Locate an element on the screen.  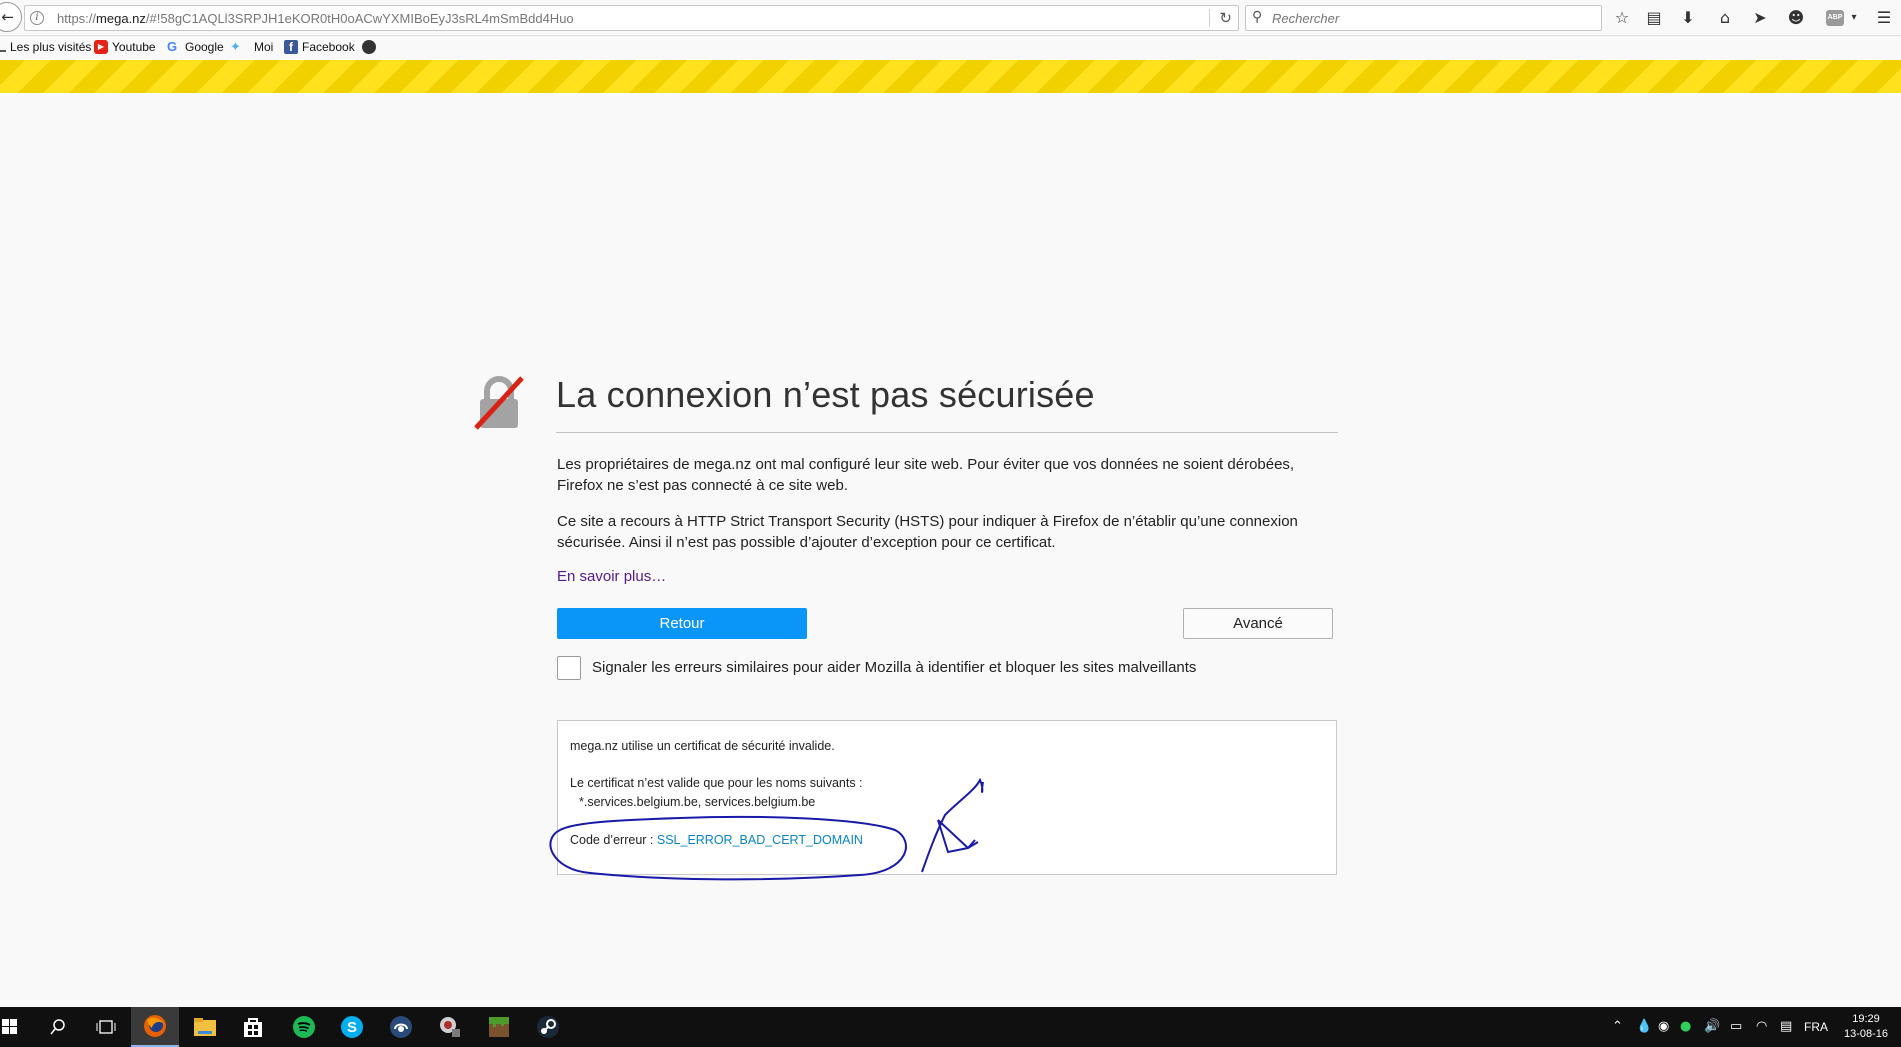
url-scheme: https:// is located at coordinates (77, 18).